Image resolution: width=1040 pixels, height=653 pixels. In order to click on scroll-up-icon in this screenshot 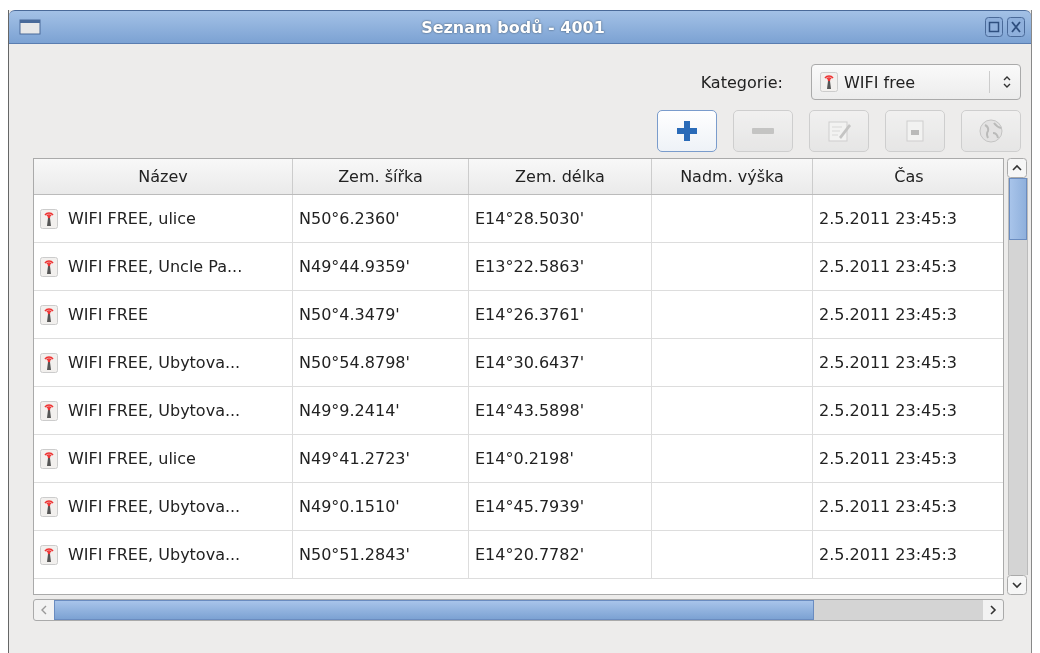, I will do `click(1017, 168)`.